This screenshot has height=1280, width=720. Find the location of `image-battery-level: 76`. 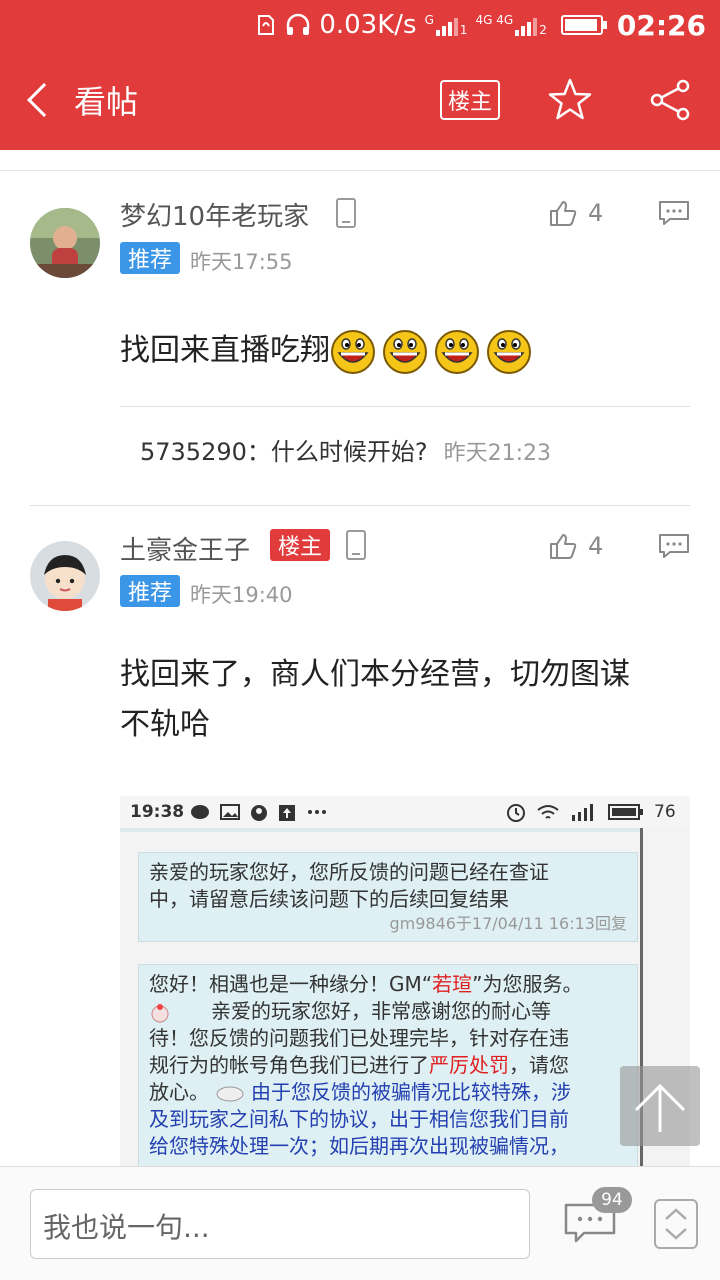

image-battery-level: 76 is located at coordinates (665, 812).